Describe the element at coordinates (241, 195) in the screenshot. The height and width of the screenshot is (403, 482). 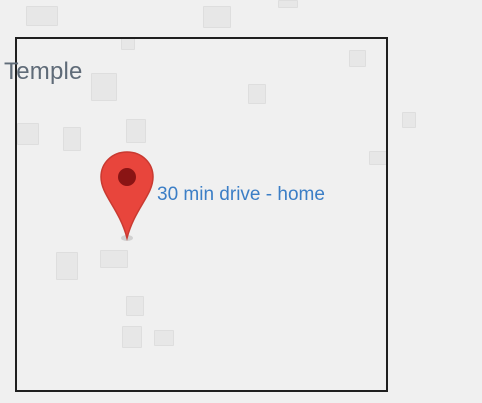
I see `marker-label: 30 min drive - home` at that location.